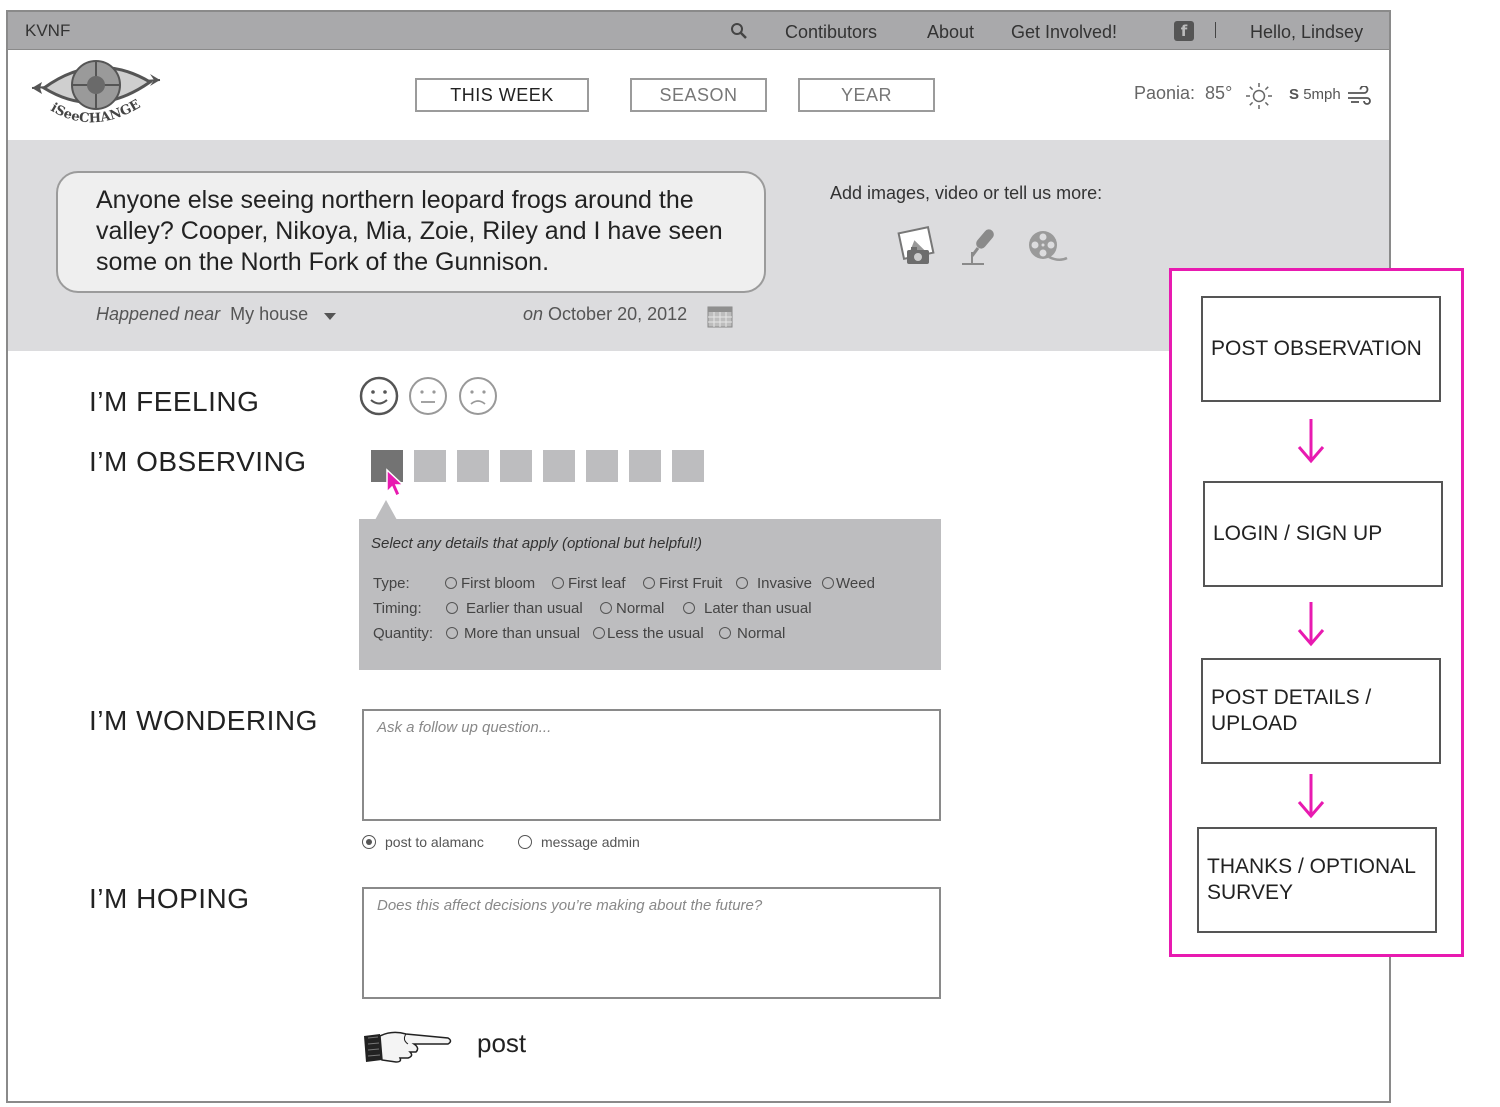  Describe the element at coordinates (1064, 32) in the screenshot. I see `nav-get-involved: Get Involved!` at that location.